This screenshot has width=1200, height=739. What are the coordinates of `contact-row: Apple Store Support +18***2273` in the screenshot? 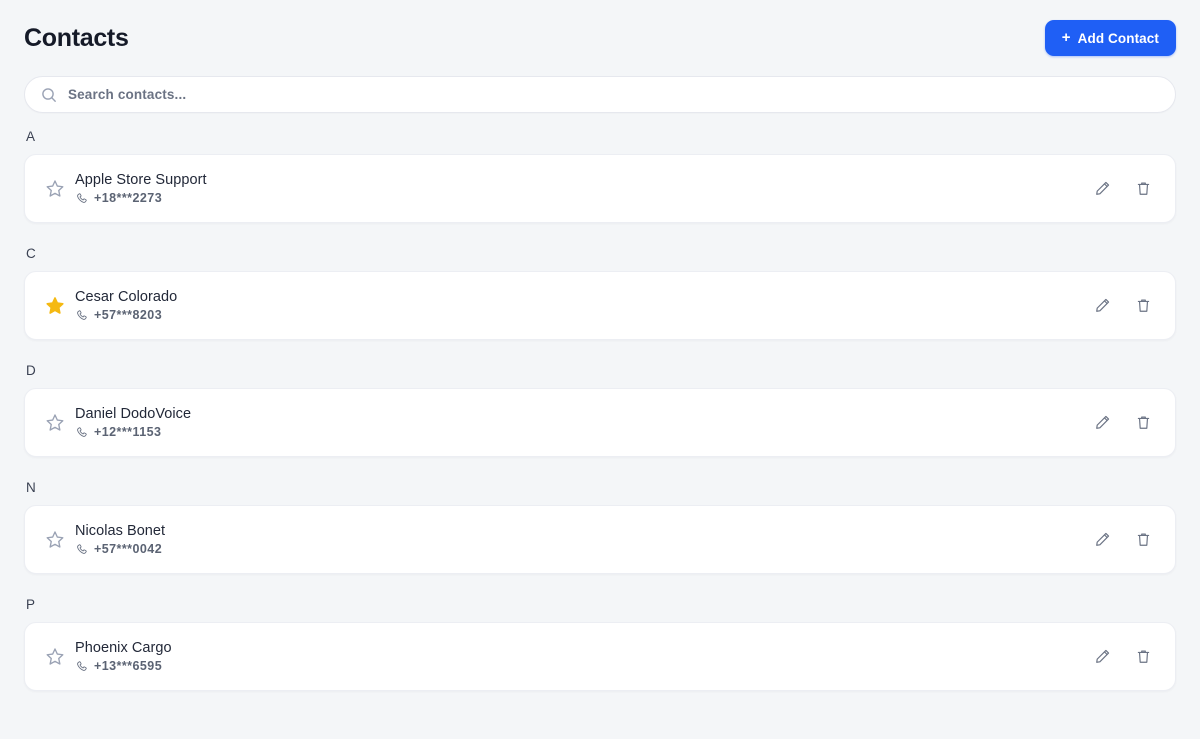 It's located at (600, 188).